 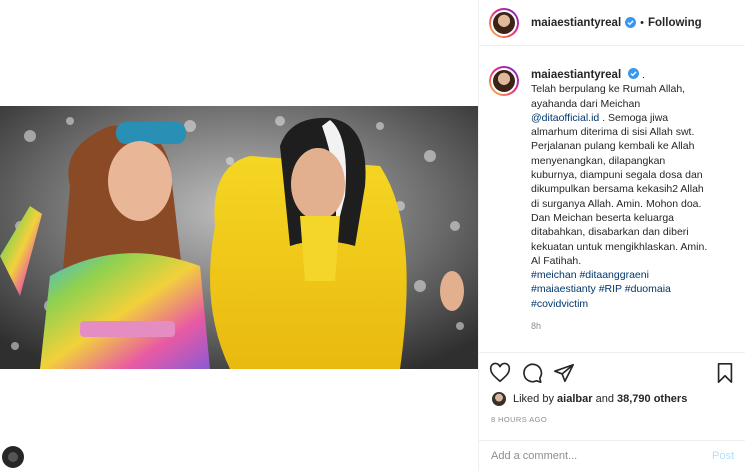 What do you see at coordinates (608, 89) in the screenshot?
I see `caption-line: Telah berpulang ke Rumah Allah,` at bounding box center [608, 89].